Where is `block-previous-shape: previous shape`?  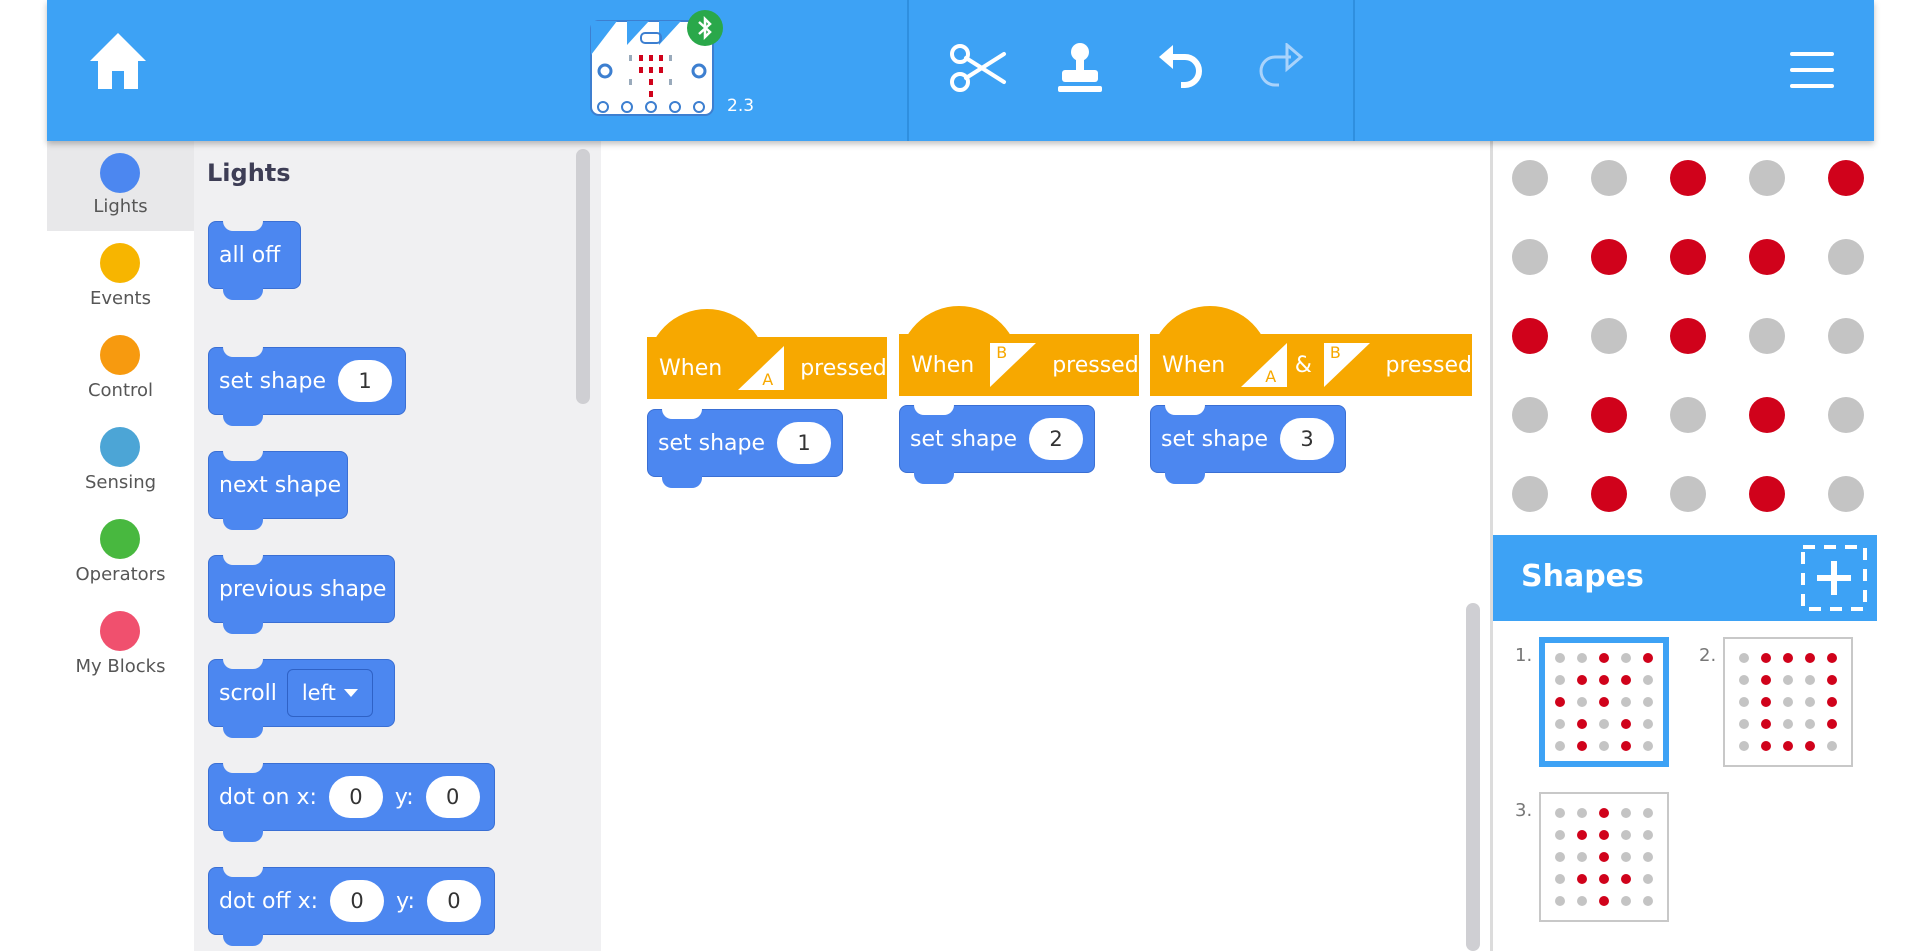
block-previous-shape: previous shape is located at coordinates (301, 594).